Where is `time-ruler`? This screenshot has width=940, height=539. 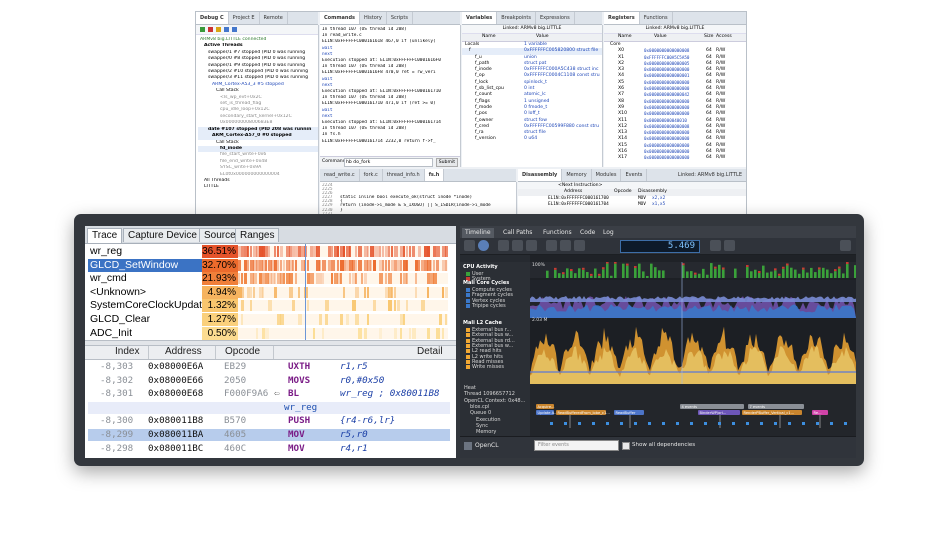
time-ruler is located at coordinates (693, 262).